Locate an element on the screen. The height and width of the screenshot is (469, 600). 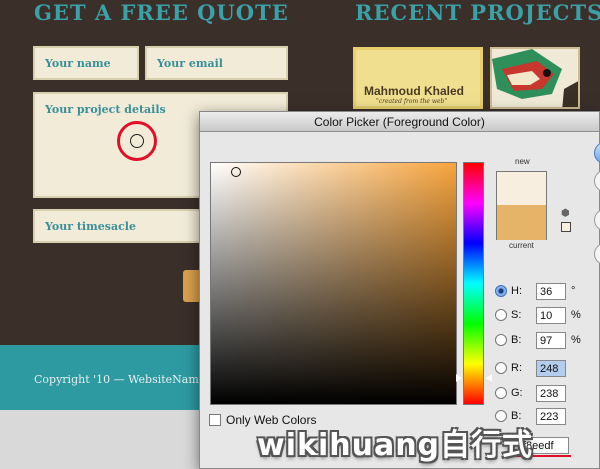
green-row: G: 238 is located at coordinates (545, 394).